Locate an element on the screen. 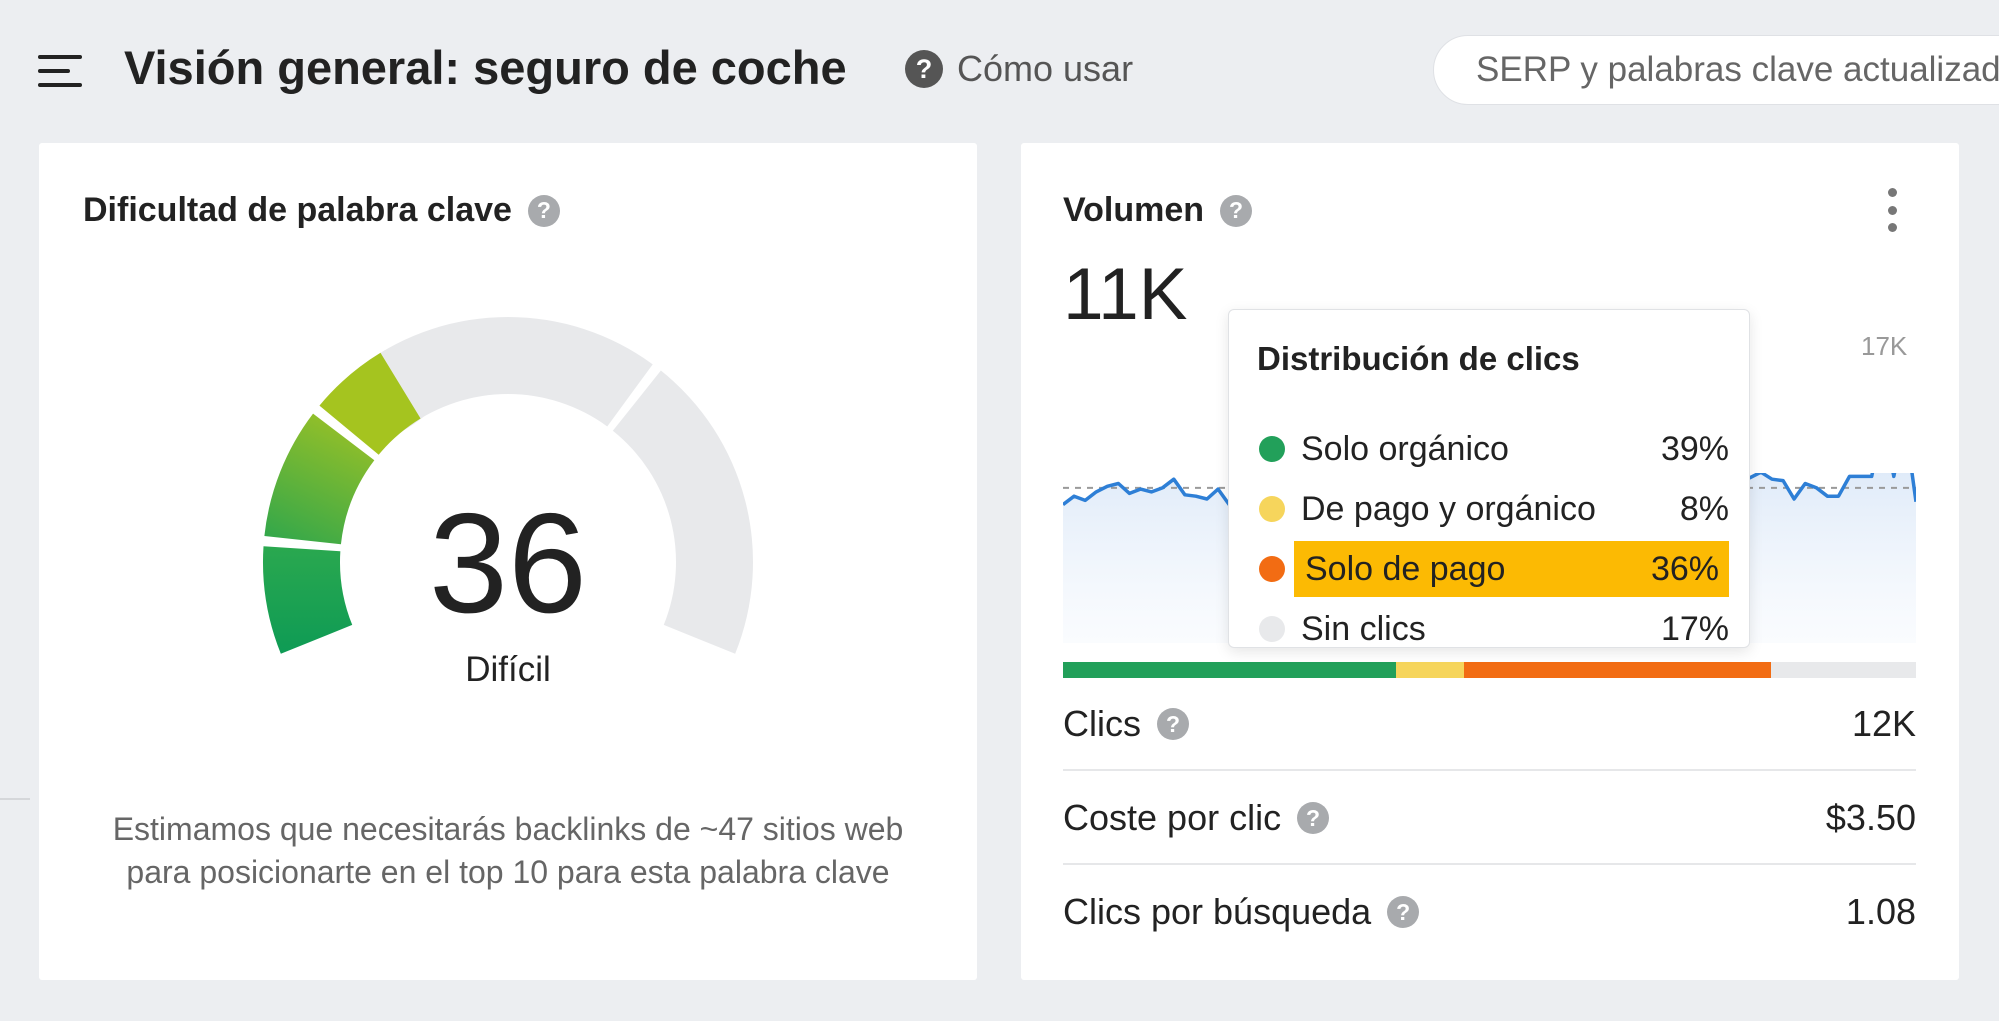 Image resolution: width=1999 pixels, height=1021 pixels. metric-label: Clics is located at coordinates (1102, 723).